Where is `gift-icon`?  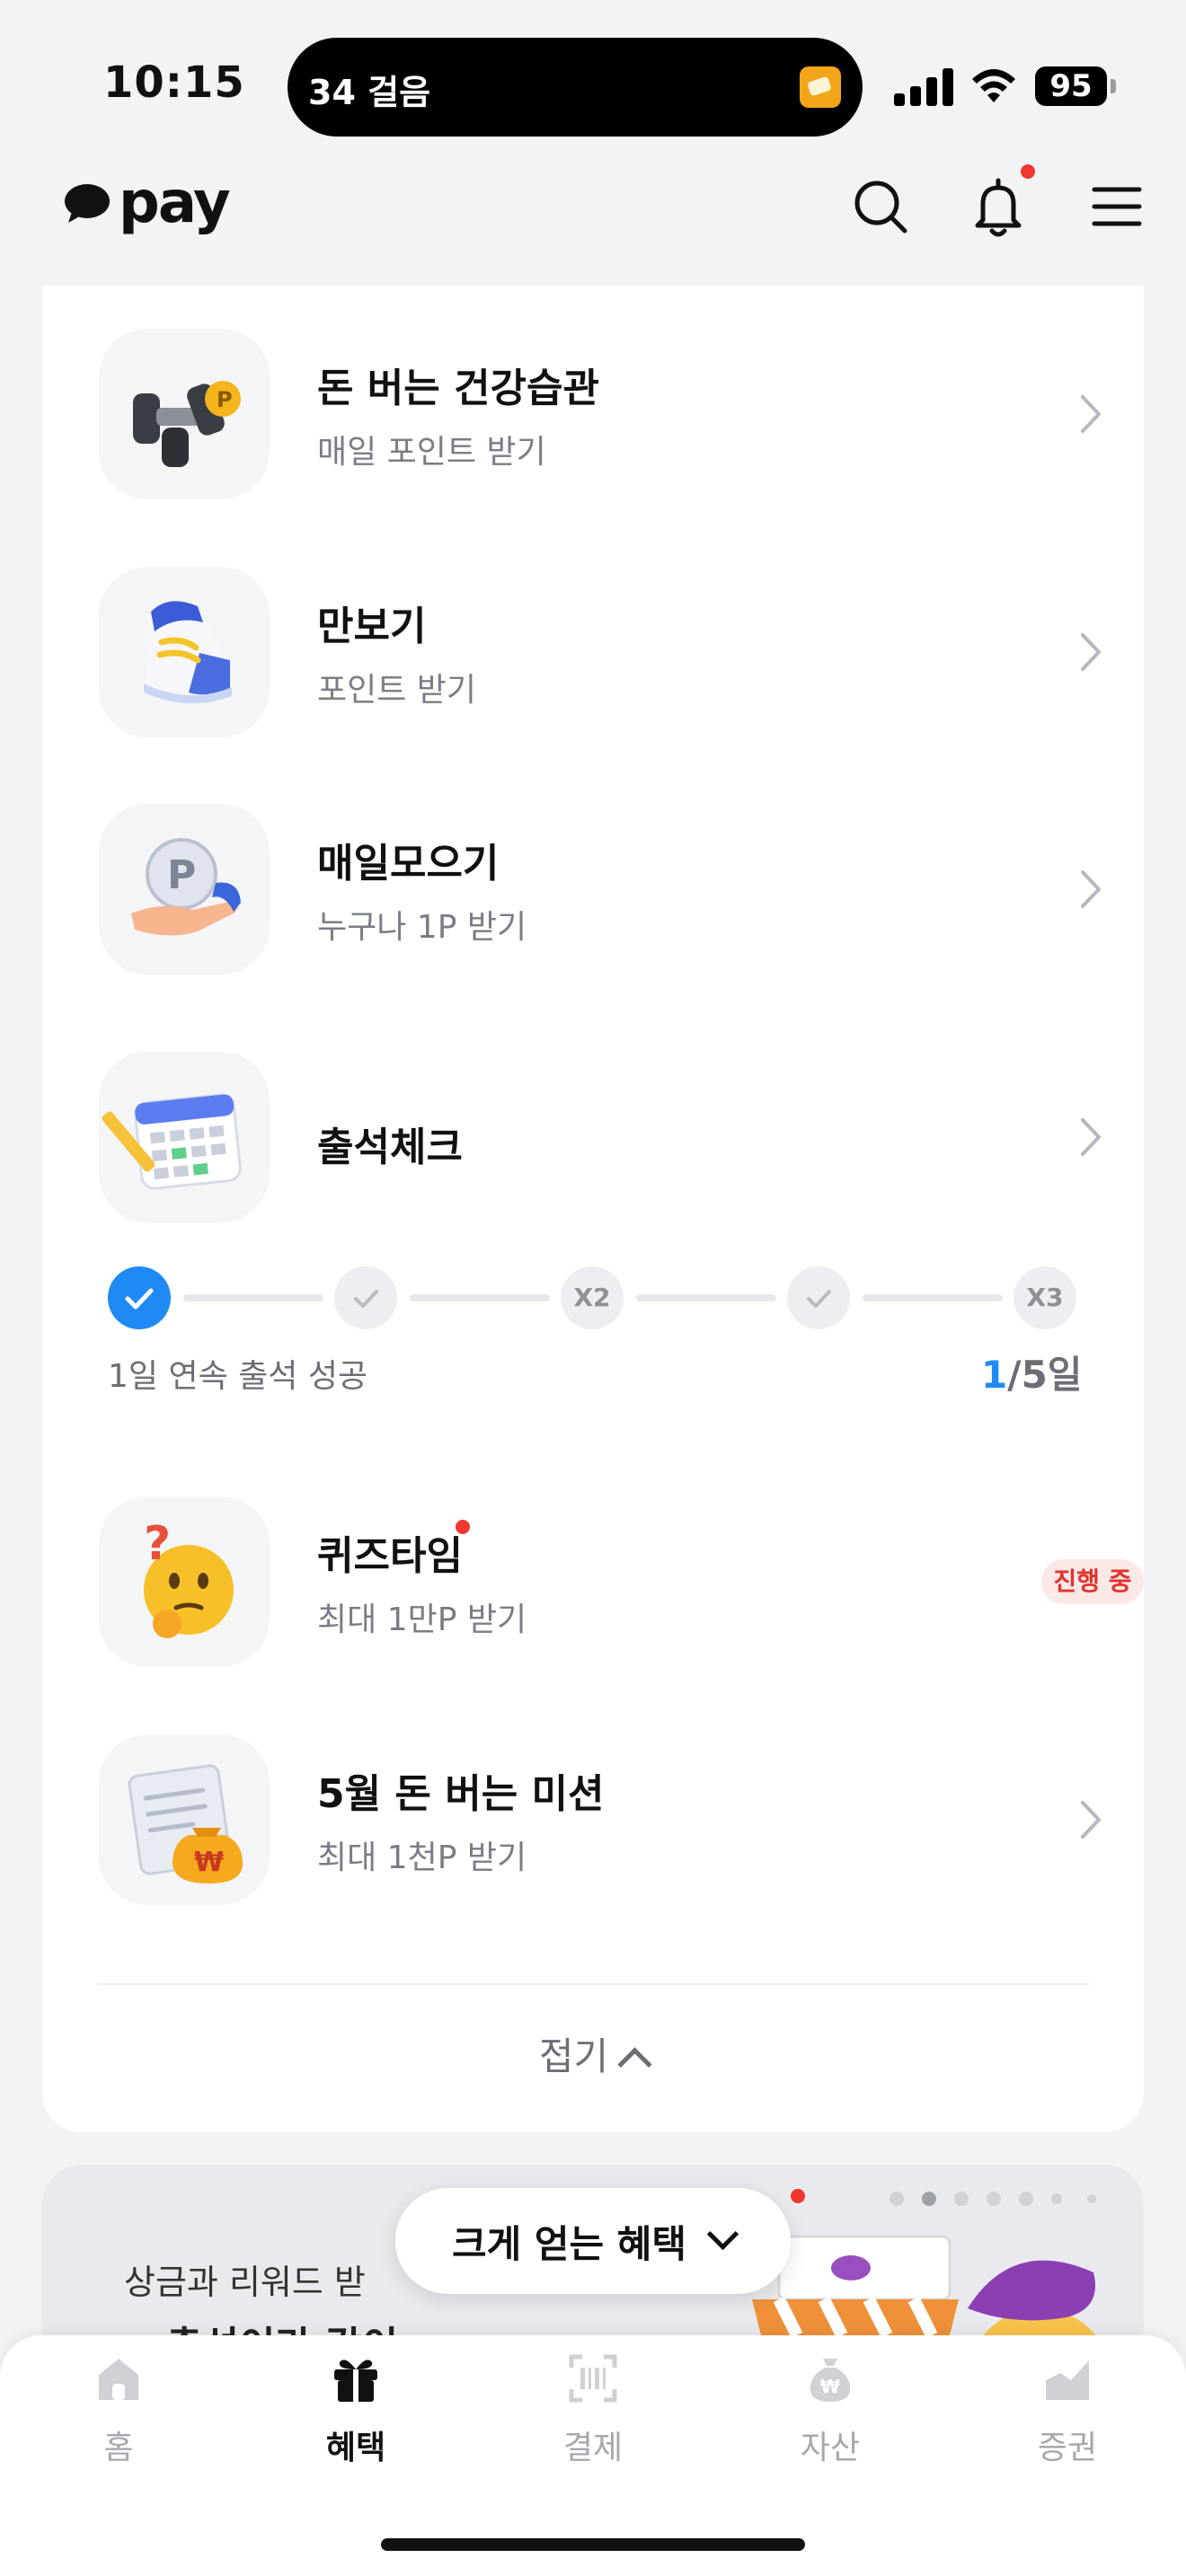 gift-icon is located at coordinates (355, 2381).